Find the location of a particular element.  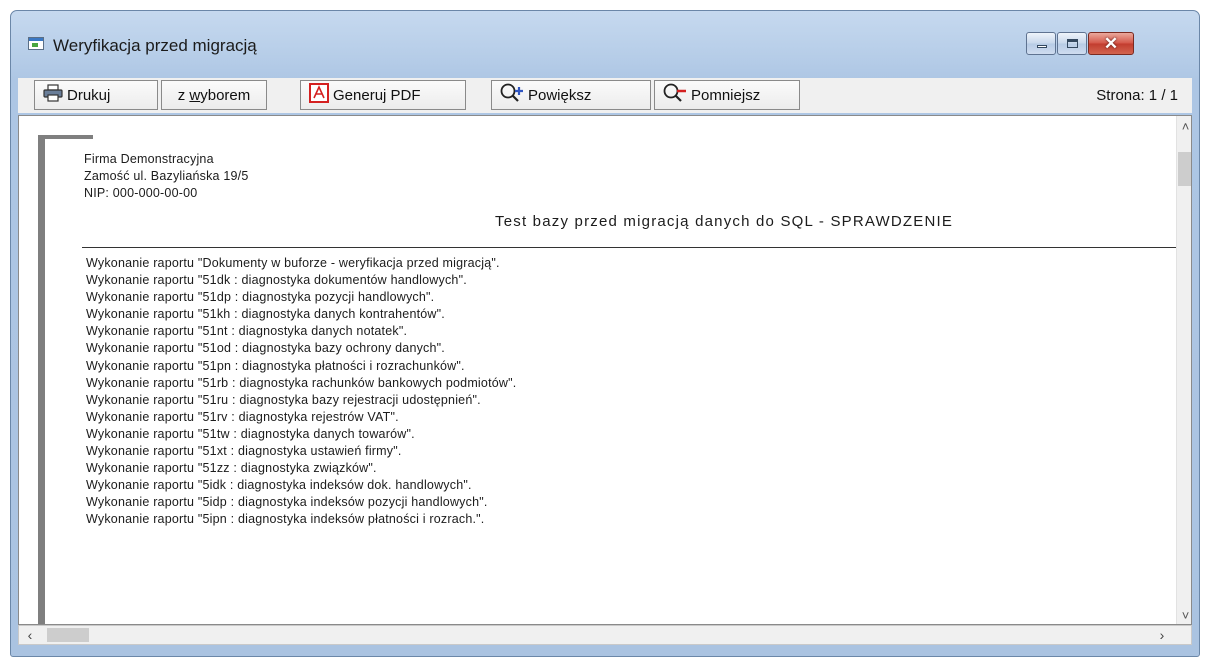

minimize-button is located at coordinates (1041, 43).